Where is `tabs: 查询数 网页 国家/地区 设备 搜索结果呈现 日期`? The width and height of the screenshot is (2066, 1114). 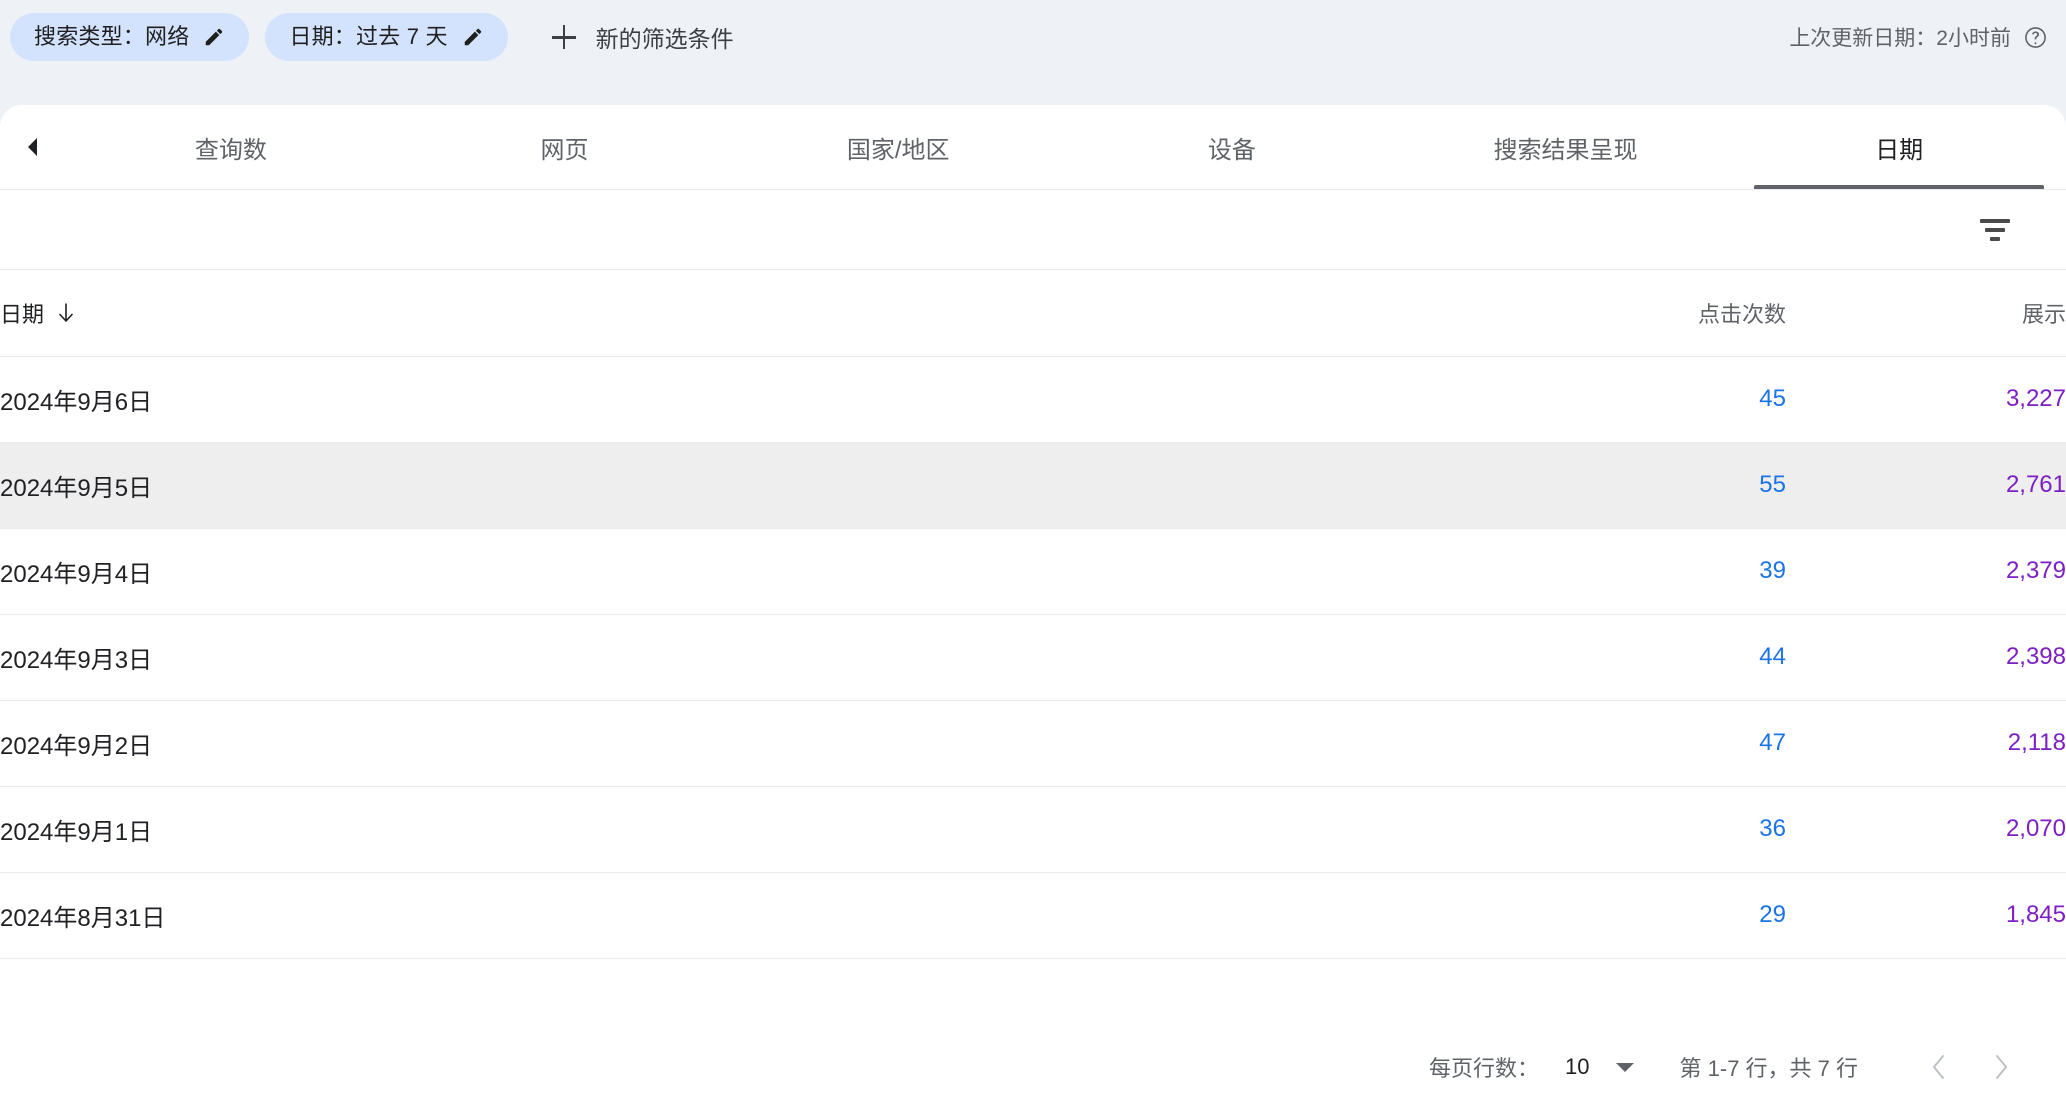 tabs: 查询数 网页 国家/地区 设备 搜索结果呈现 日期 is located at coordinates (1065, 147).